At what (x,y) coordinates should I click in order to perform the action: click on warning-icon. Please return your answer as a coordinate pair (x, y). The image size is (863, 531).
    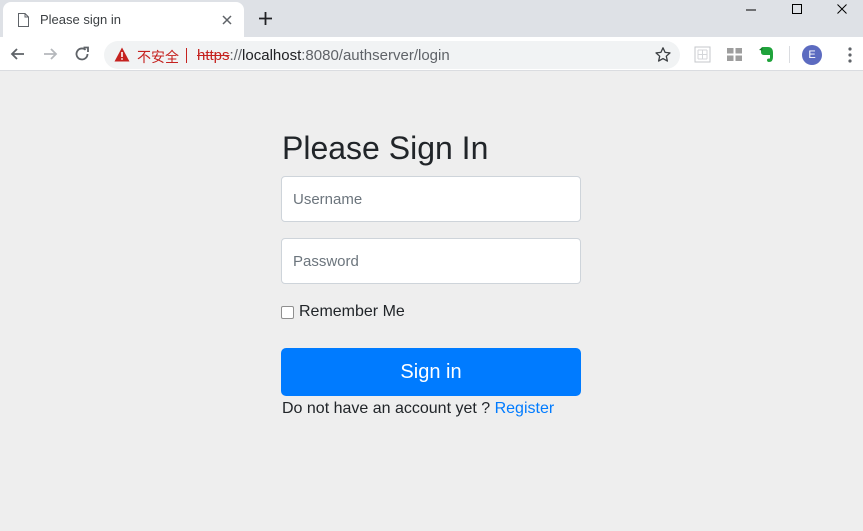
    Looking at the image, I should click on (122, 54).